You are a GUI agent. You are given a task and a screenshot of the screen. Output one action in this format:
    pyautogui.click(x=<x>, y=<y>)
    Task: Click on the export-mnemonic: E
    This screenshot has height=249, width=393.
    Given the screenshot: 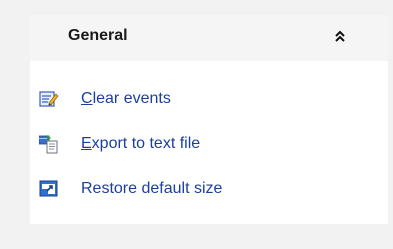 What is the action you would take?
    pyautogui.click(x=86, y=143)
    